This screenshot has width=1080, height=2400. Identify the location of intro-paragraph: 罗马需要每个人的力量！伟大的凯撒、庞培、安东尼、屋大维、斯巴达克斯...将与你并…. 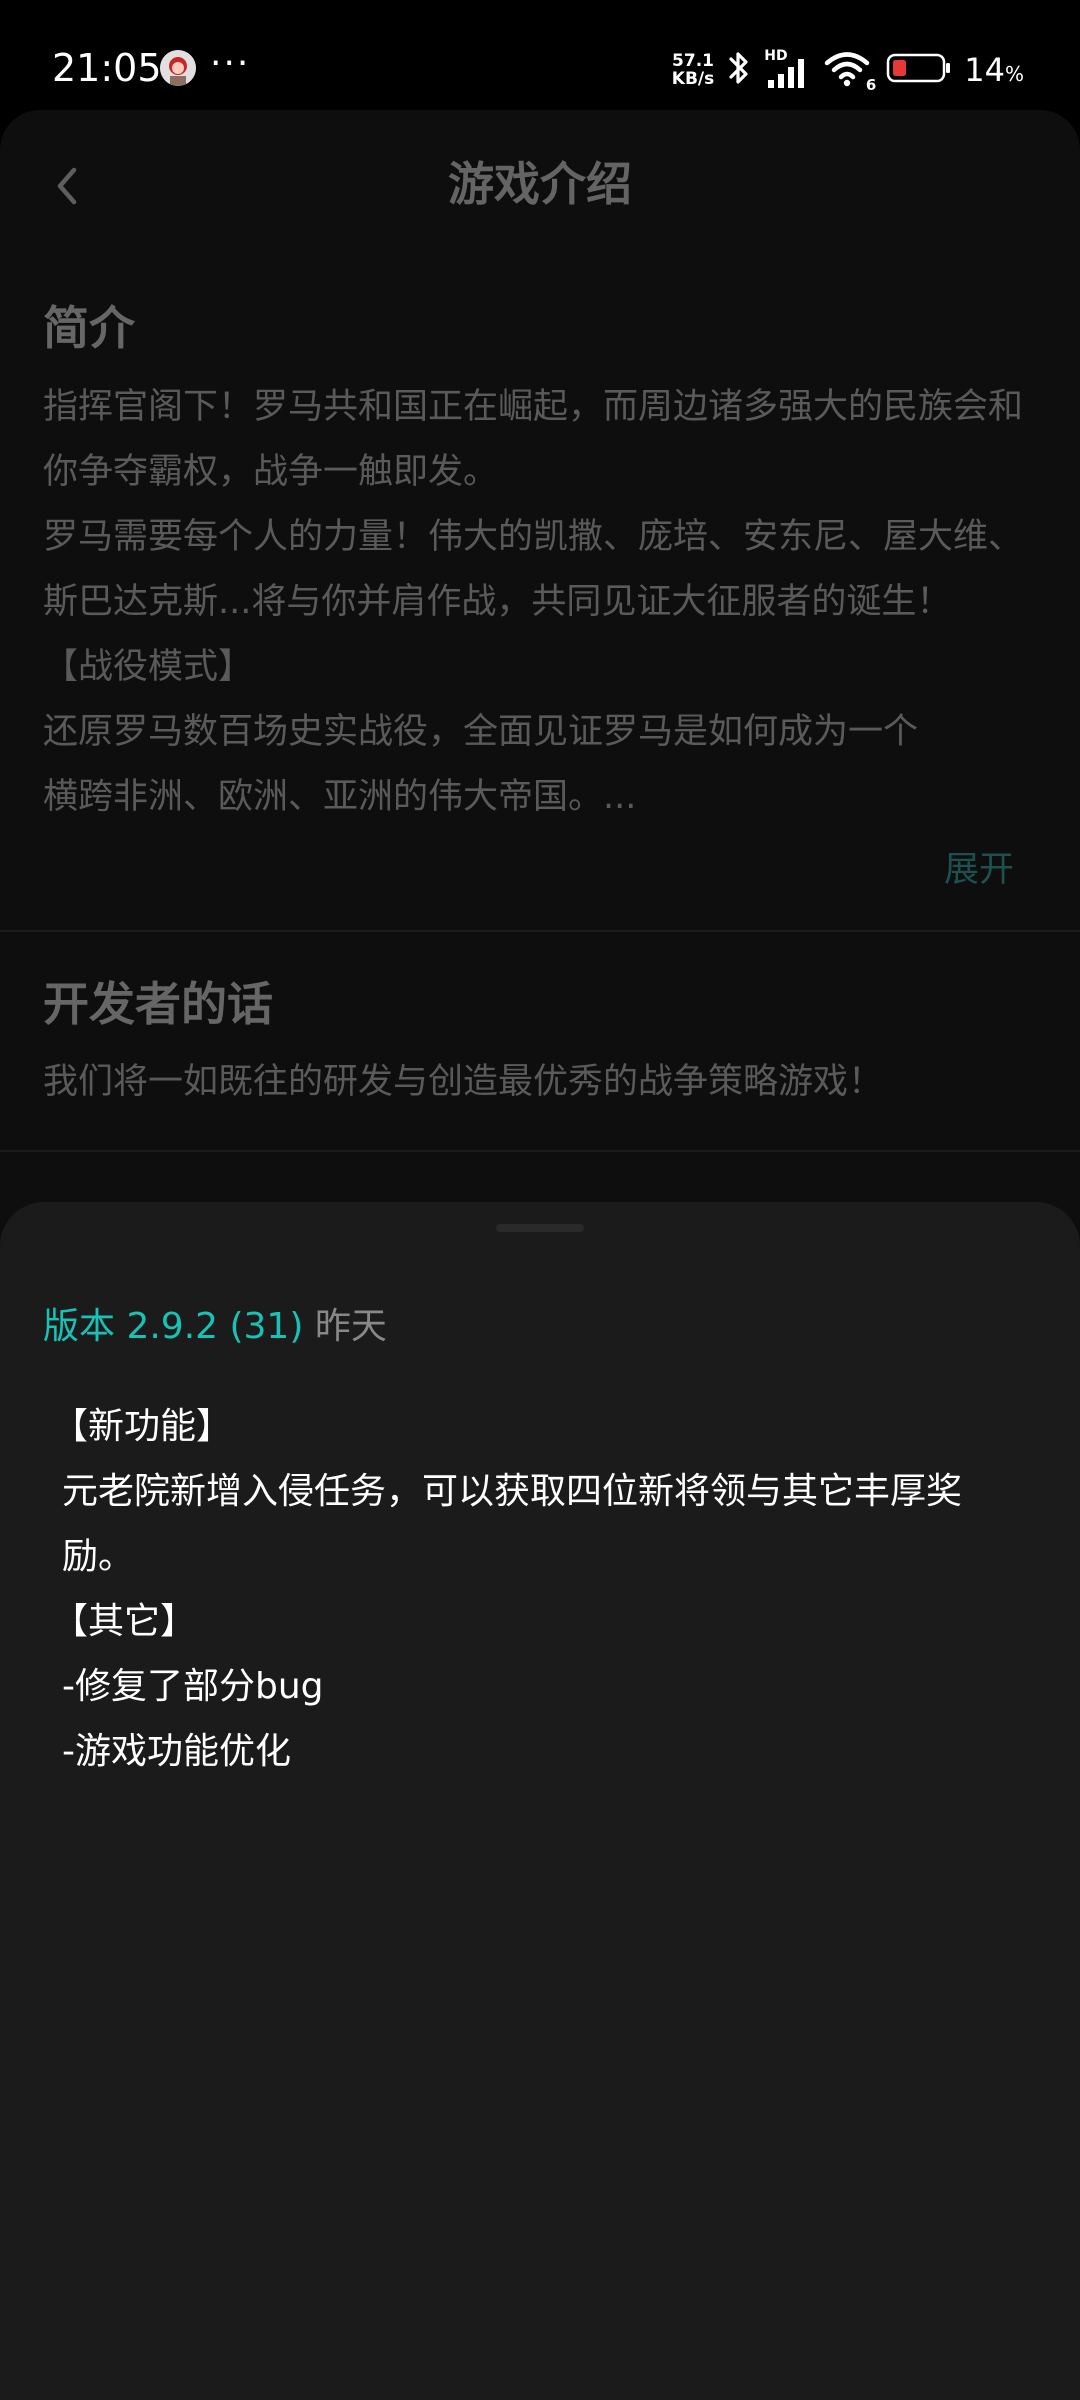
(533, 569).